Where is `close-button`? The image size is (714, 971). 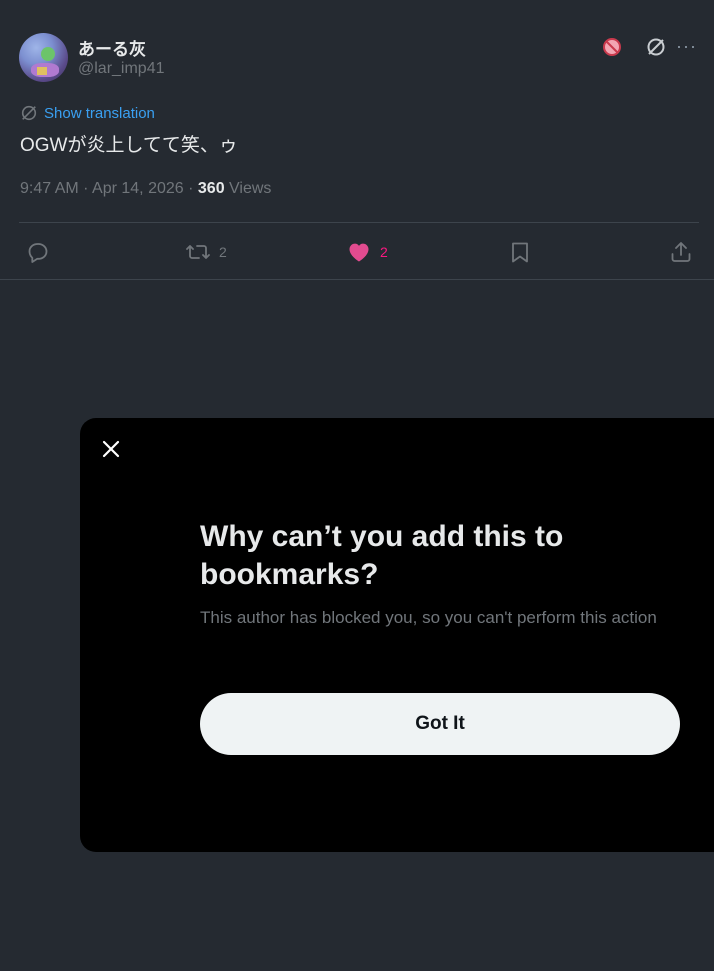
close-button is located at coordinates (111, 449).